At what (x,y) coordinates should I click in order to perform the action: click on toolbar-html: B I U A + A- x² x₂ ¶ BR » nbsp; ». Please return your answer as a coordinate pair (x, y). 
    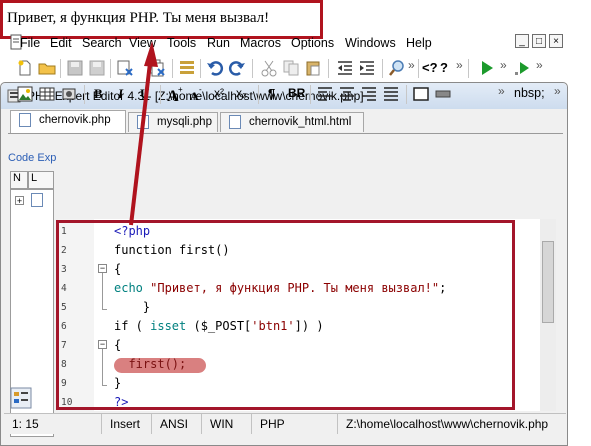
    Looking at the image, I should click on (285, 94).